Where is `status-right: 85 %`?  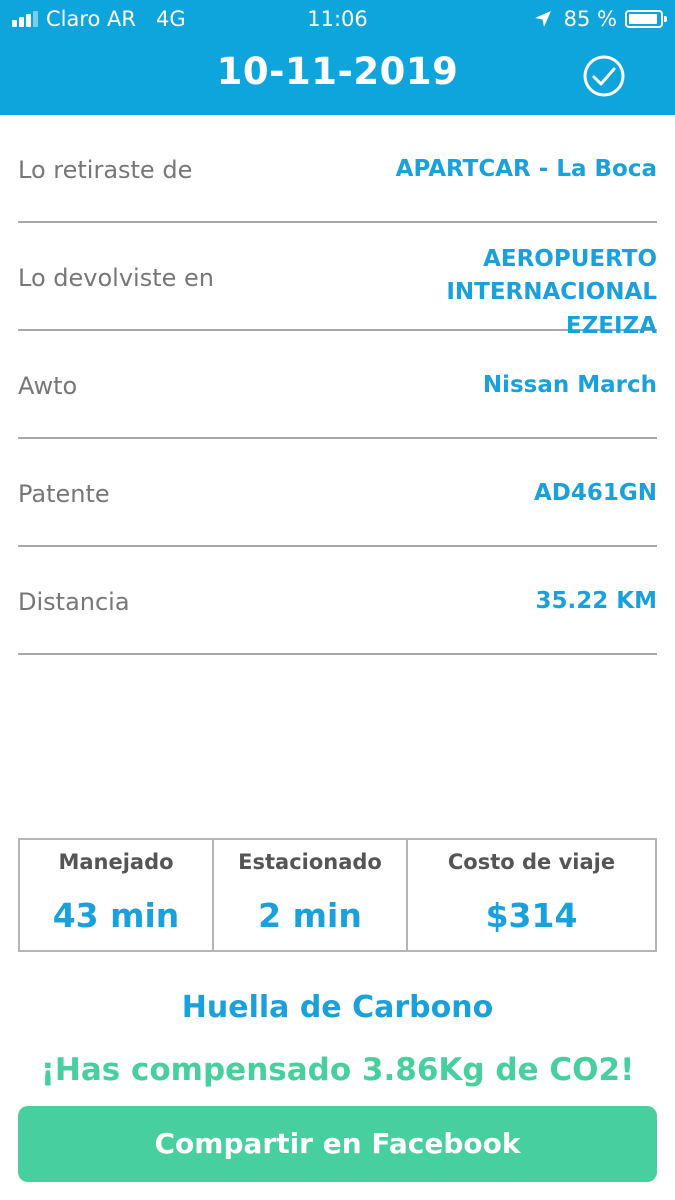 status-right: 85 % is located at coordinates (600, 19).